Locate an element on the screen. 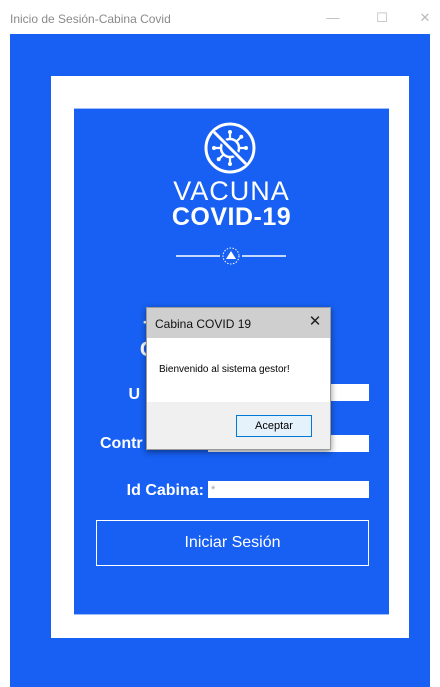 This screenshot has height=687, width=440. dialog-titlebar: Cabina COVID 19 ✕ is located at coordinates (238, 323).